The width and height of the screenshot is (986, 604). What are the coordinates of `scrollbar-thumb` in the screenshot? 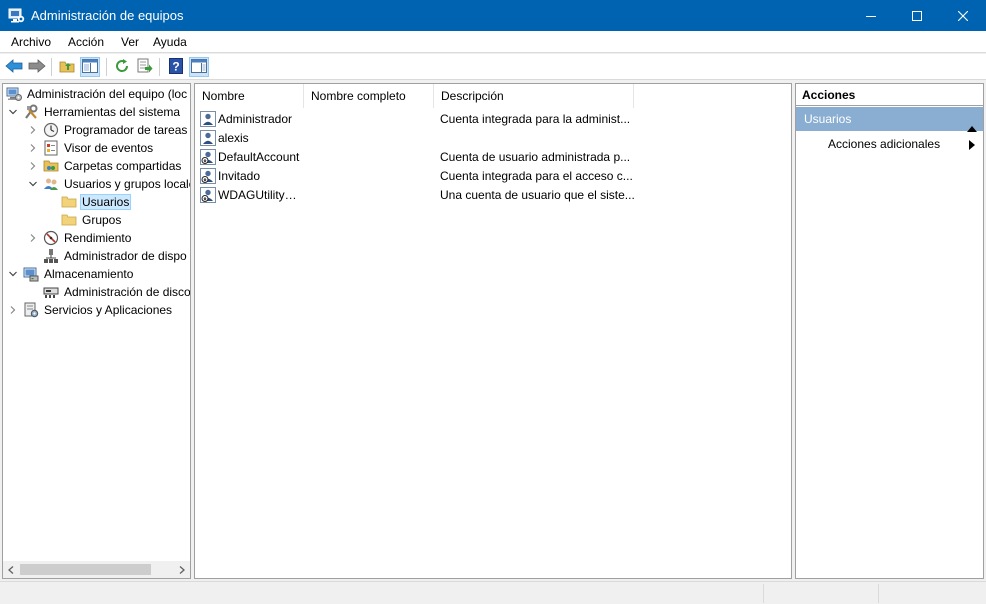 It's located at (85, 569).